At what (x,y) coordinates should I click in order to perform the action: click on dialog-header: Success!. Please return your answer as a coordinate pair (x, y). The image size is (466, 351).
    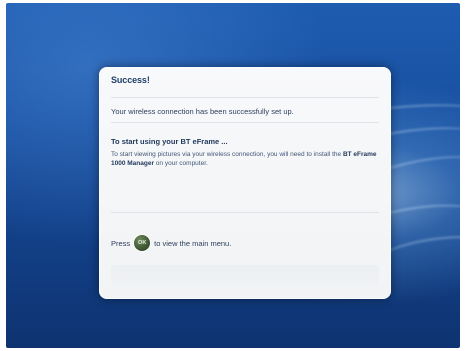
    Looking at the image, I should click on (245, 80).